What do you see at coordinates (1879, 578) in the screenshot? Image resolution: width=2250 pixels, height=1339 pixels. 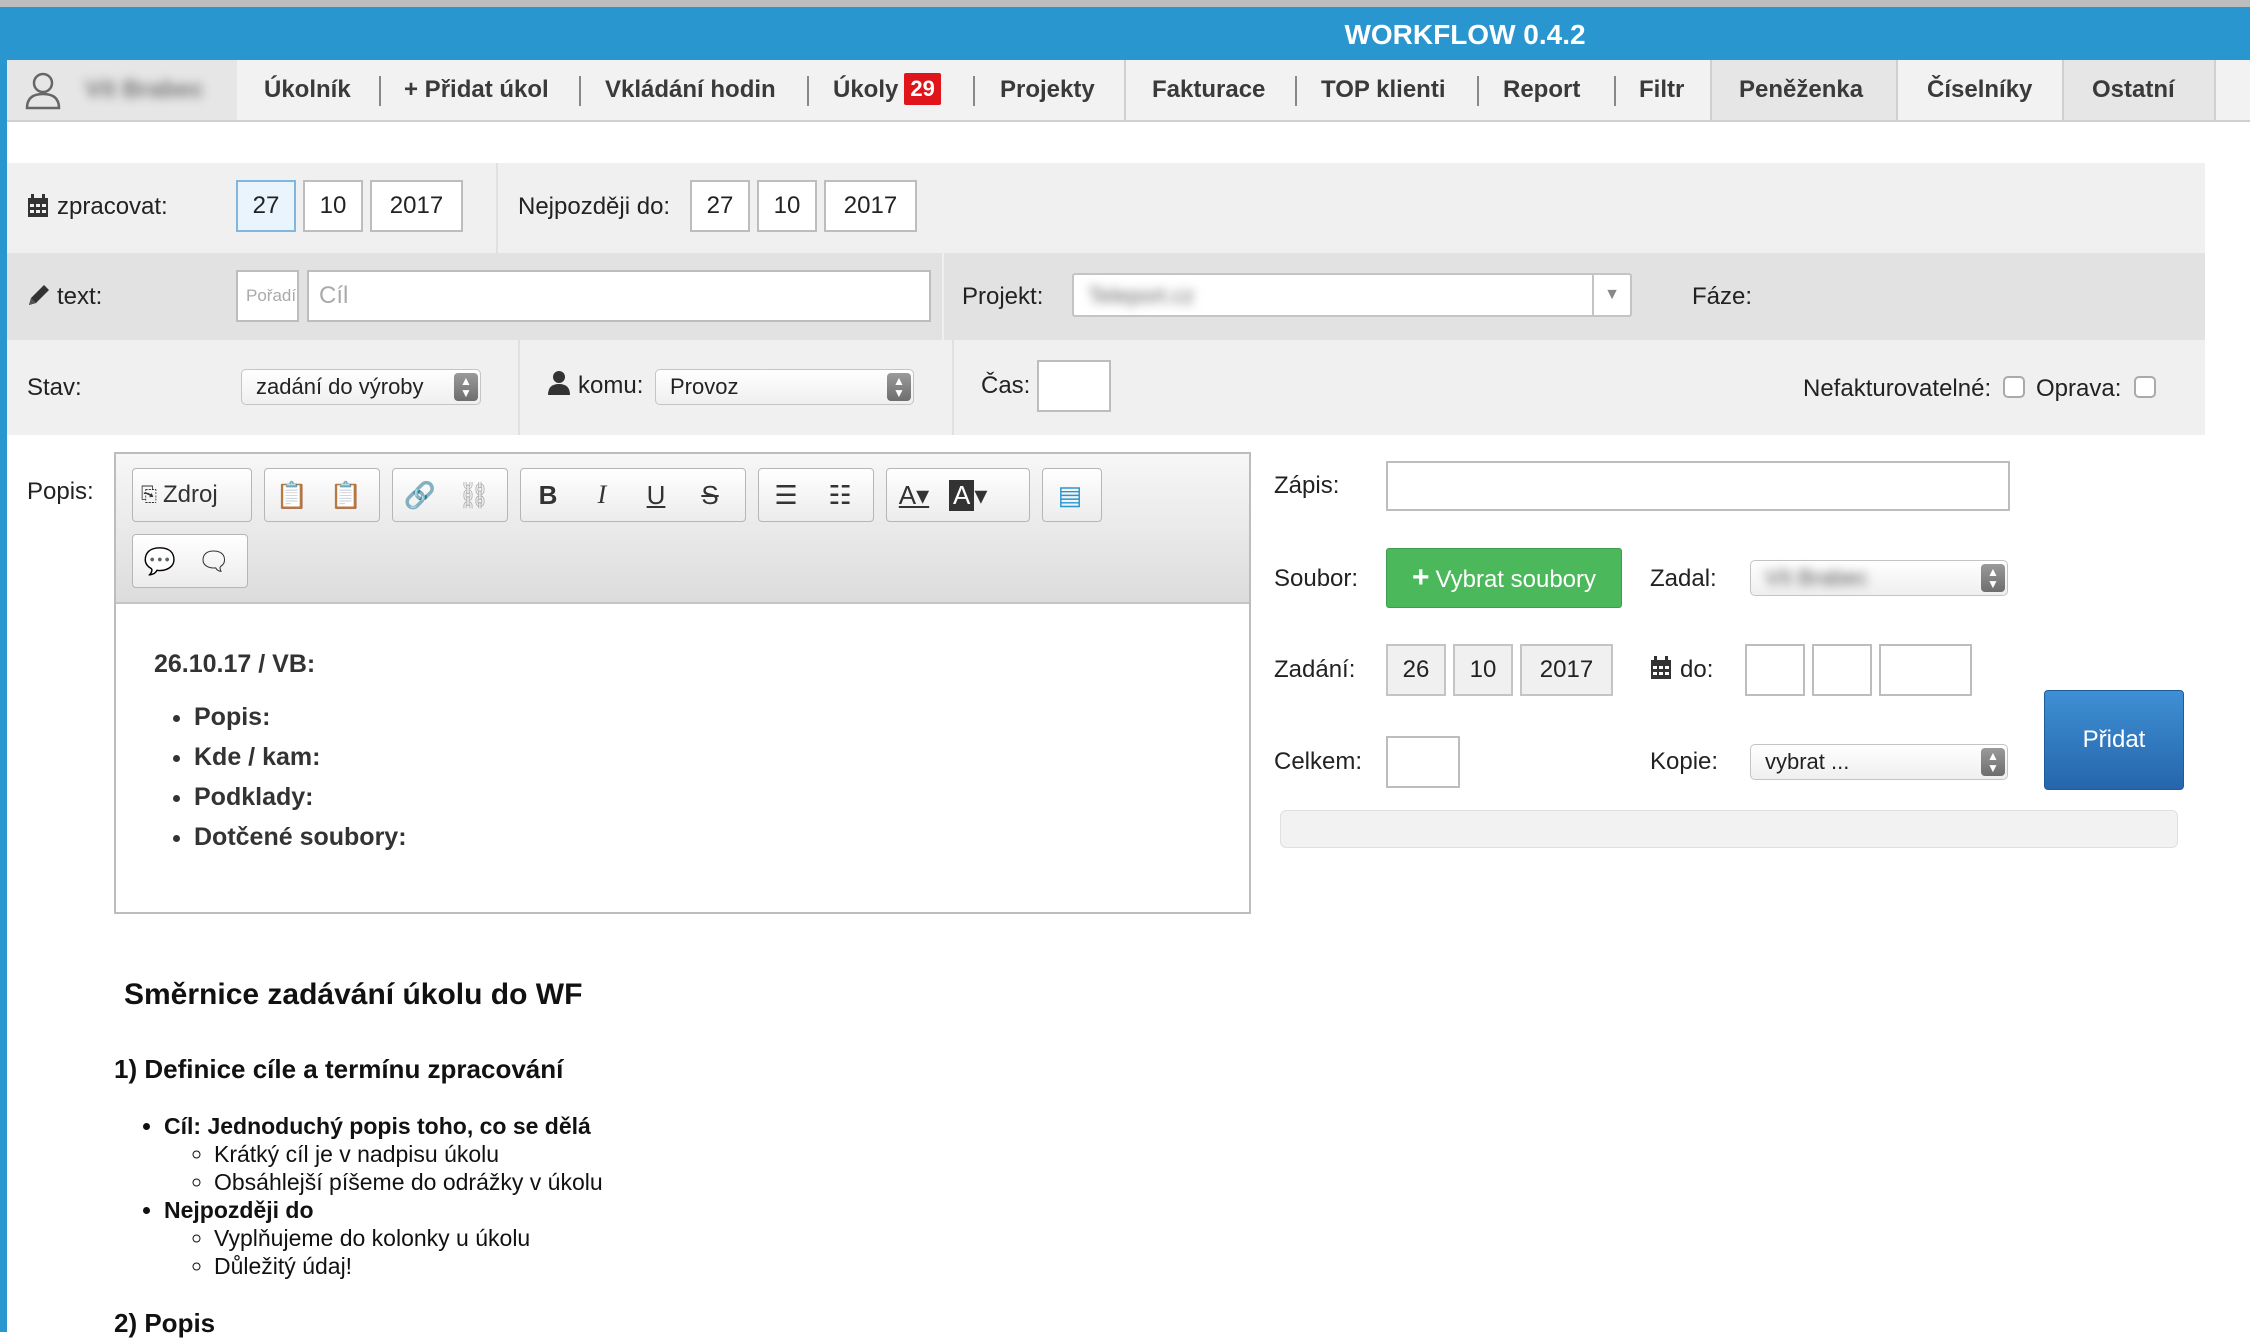 I see `zadal-select: Vít Brabec ▲ ▼` at bounding box center [1879, 578].